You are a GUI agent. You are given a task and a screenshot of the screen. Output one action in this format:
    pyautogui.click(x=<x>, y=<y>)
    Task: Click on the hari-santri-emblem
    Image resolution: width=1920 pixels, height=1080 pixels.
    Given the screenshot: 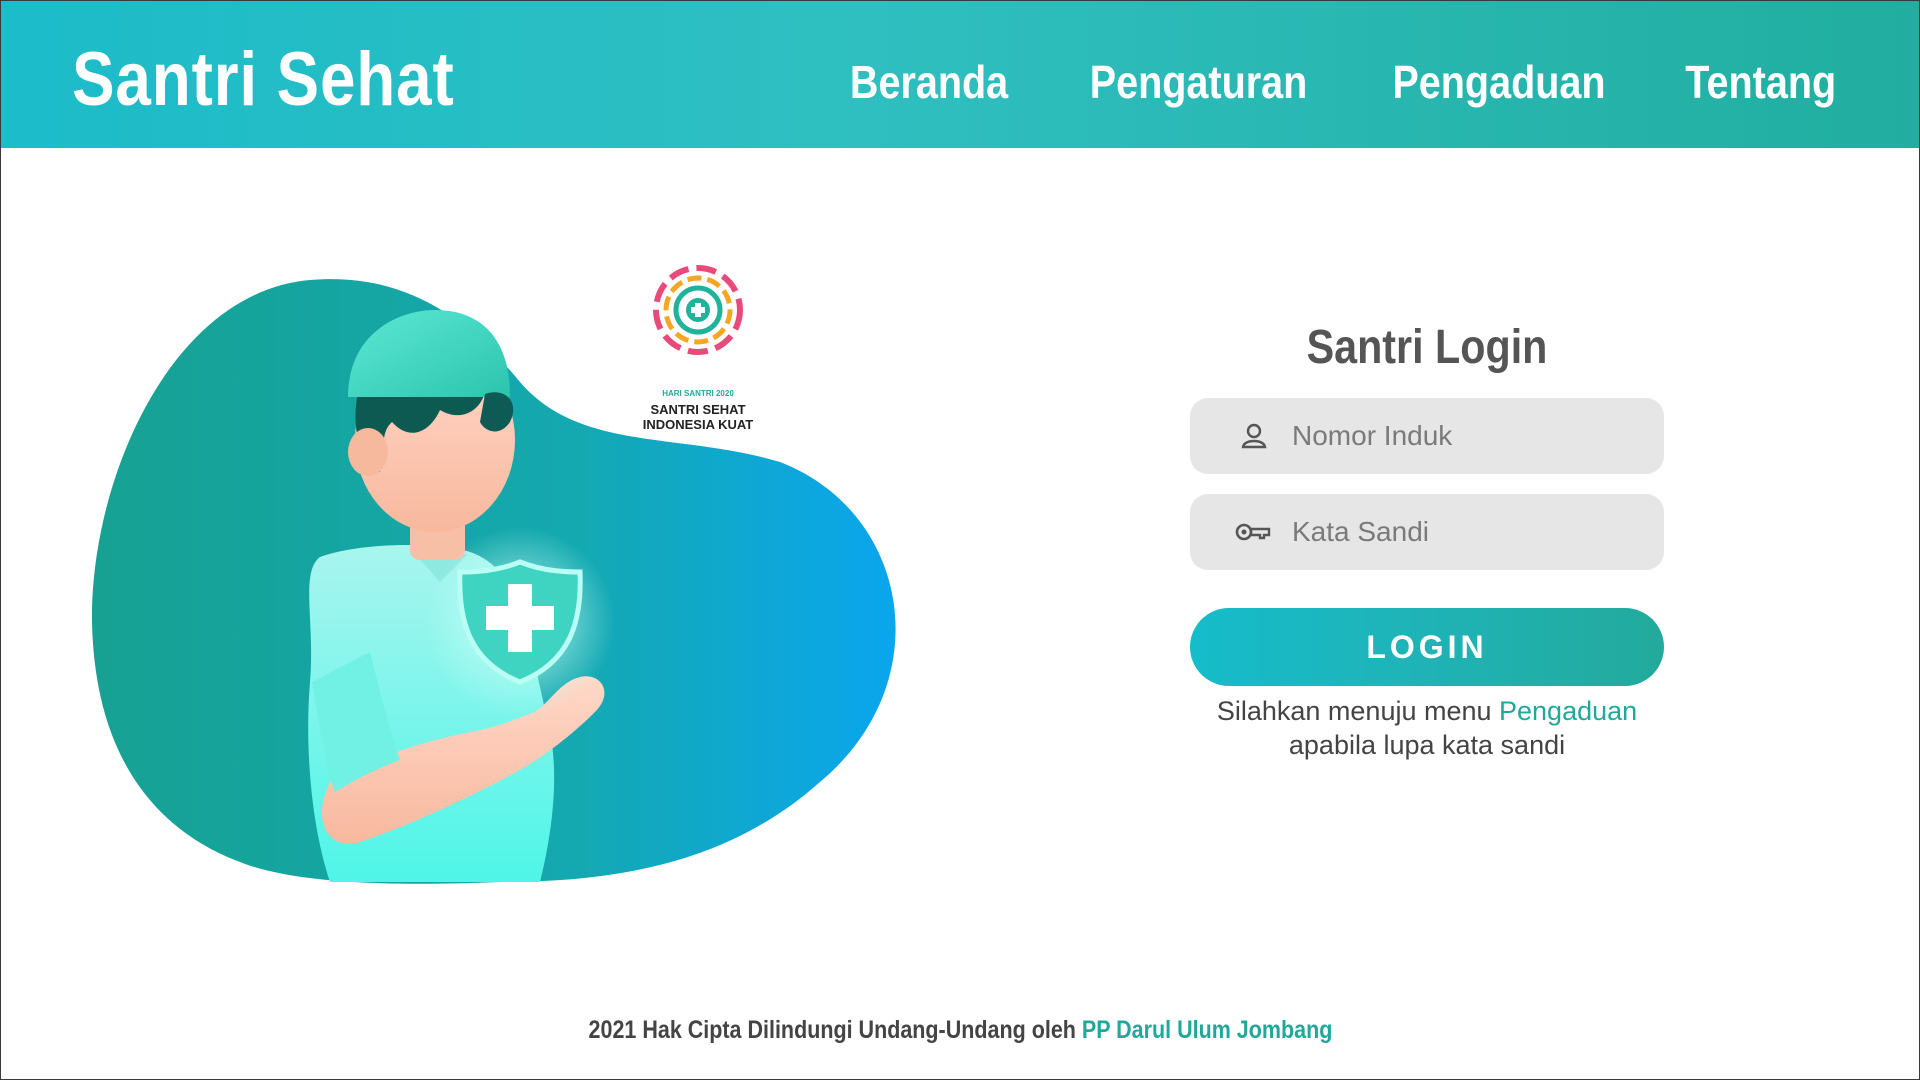 What is the action you would take?
    pyautogui.click(x=698, y=310)
    